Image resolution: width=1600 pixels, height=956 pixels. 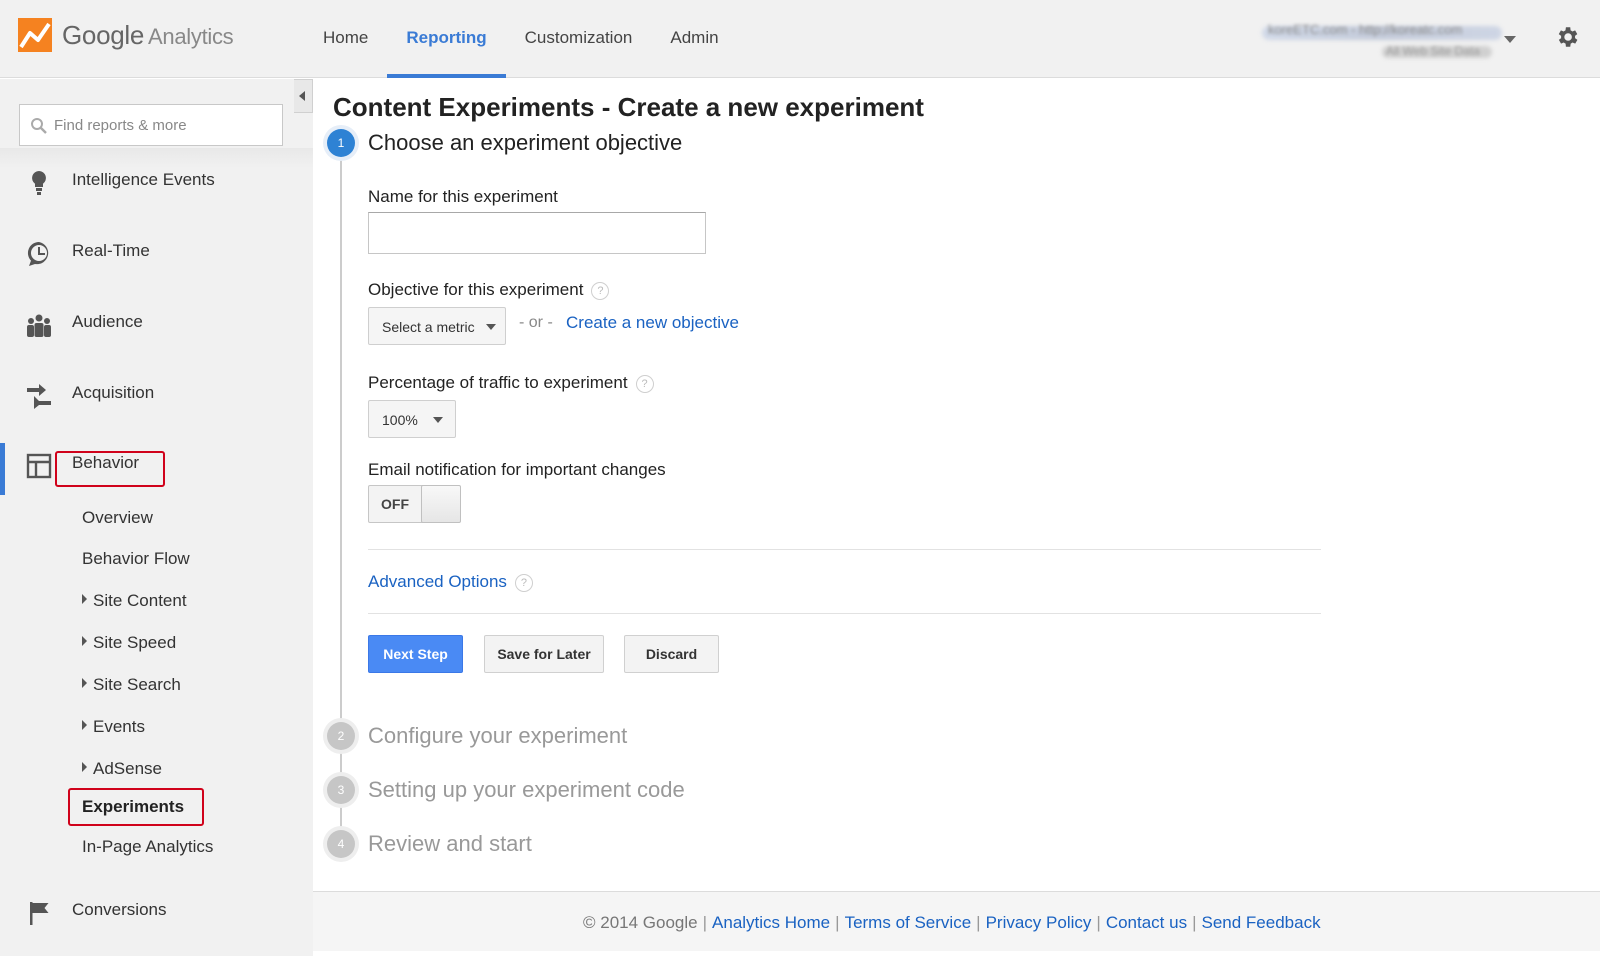 What do you see at coordinates (113, 727) in the screenshot?
I see `behavior-sub-events: Events` at bounding box center [113, 727].